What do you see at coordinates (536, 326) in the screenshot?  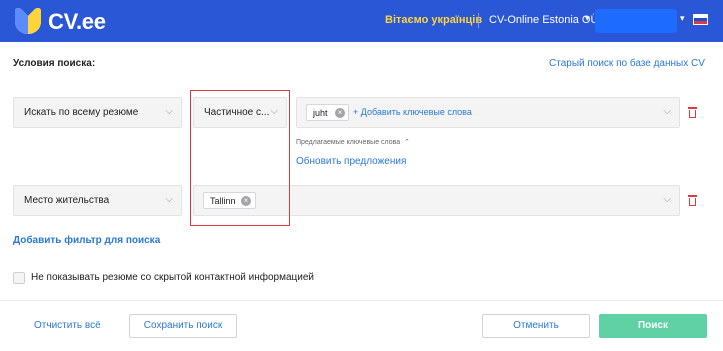 I see `cancel-button: Отменить` at bounding box center [536, 326].